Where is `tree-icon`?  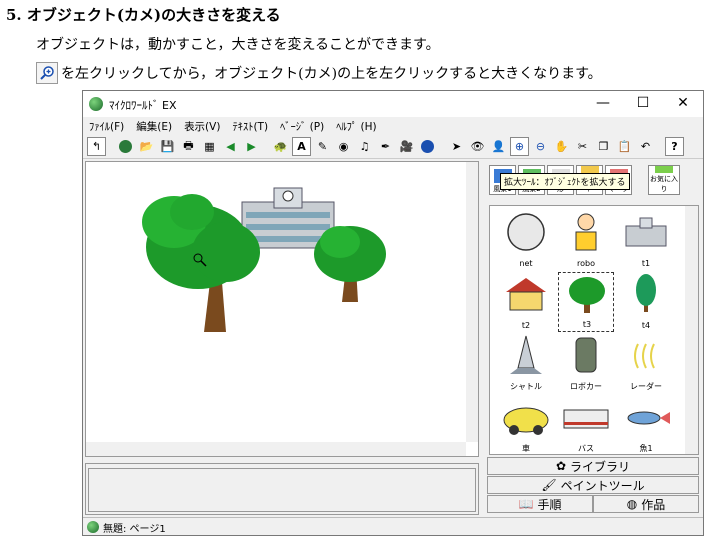
tree-icon is located at coordinates (587, 295).